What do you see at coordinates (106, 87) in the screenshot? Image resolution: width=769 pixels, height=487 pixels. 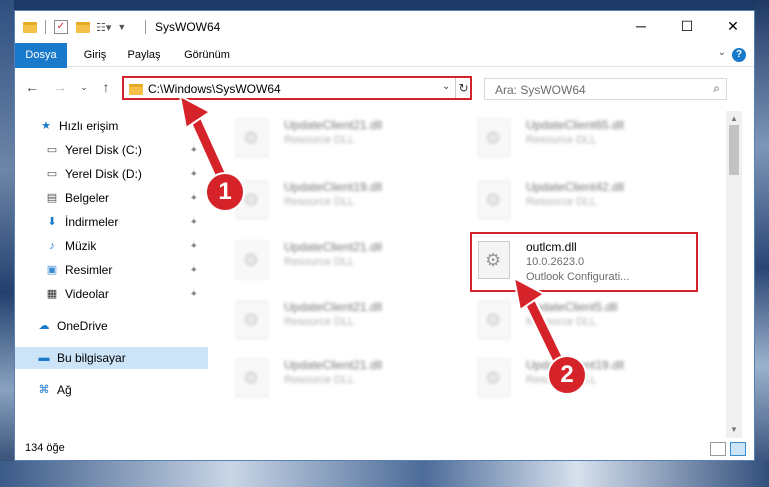 I see `up-arrow-icon: ↑` at bounding box center [106, 87].